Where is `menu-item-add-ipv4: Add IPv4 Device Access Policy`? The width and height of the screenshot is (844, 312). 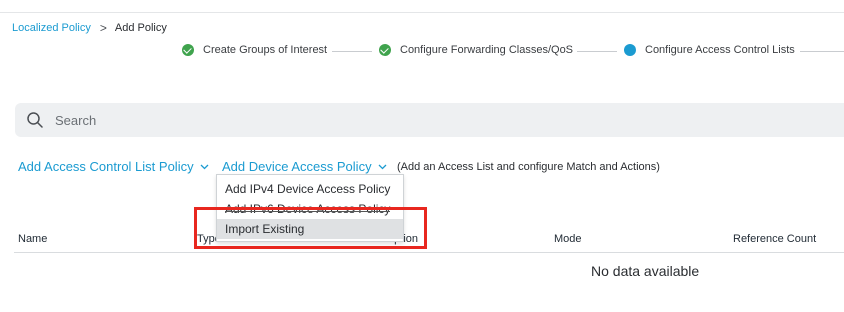 menu-item-add-ipv4: Add IPv4 Device Access Policy is located at coordinates (310, 189).